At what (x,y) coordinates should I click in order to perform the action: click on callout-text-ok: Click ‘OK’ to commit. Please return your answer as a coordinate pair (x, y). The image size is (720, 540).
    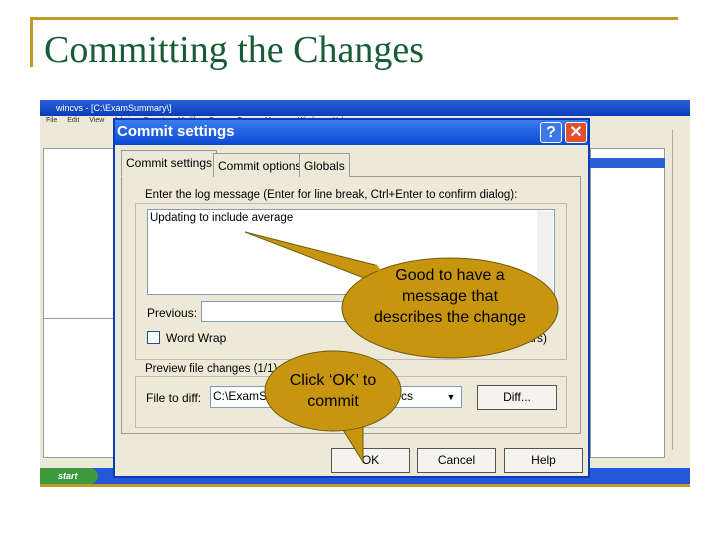
    Looking at the image, I should click on (333, 391).